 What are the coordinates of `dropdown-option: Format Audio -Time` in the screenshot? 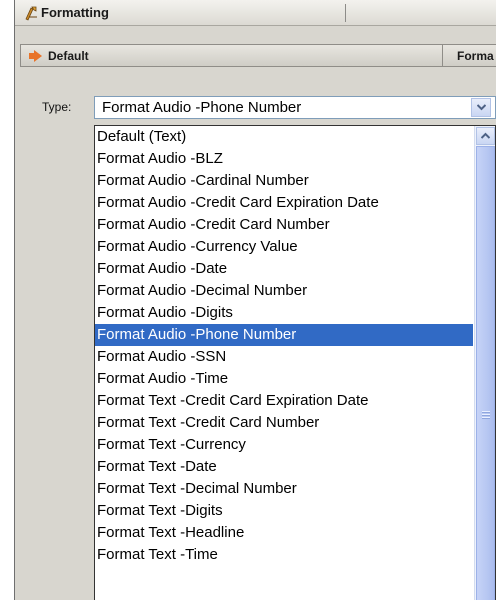 It's located at (284, 379).